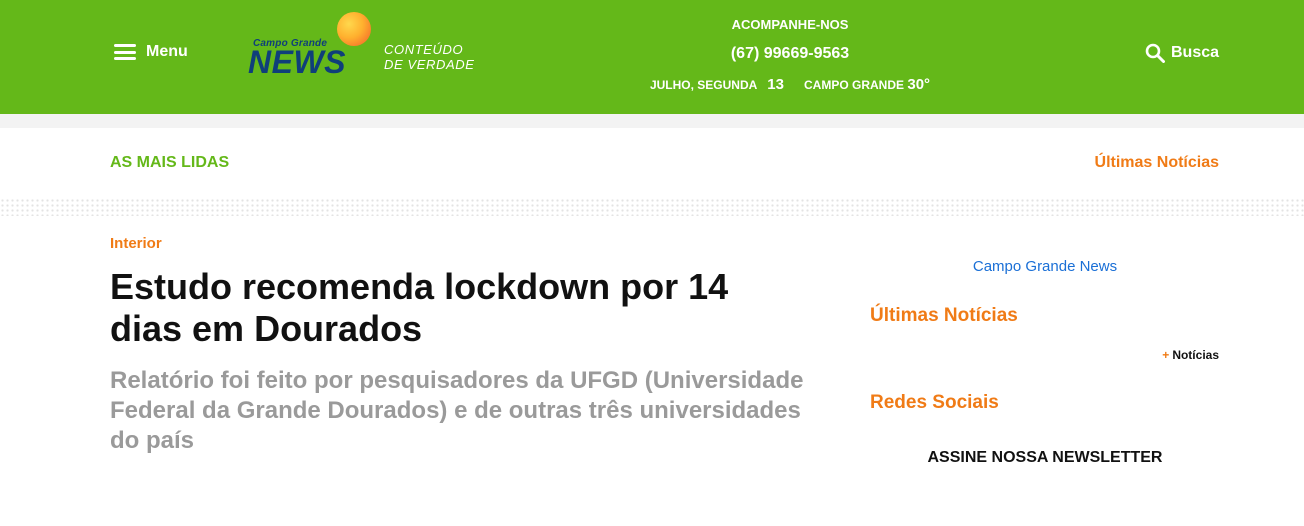  What do you see at coordinates (1195, 52) in the screenshot?
I see `search-label: Busca` at bounding box center [1195, 52].